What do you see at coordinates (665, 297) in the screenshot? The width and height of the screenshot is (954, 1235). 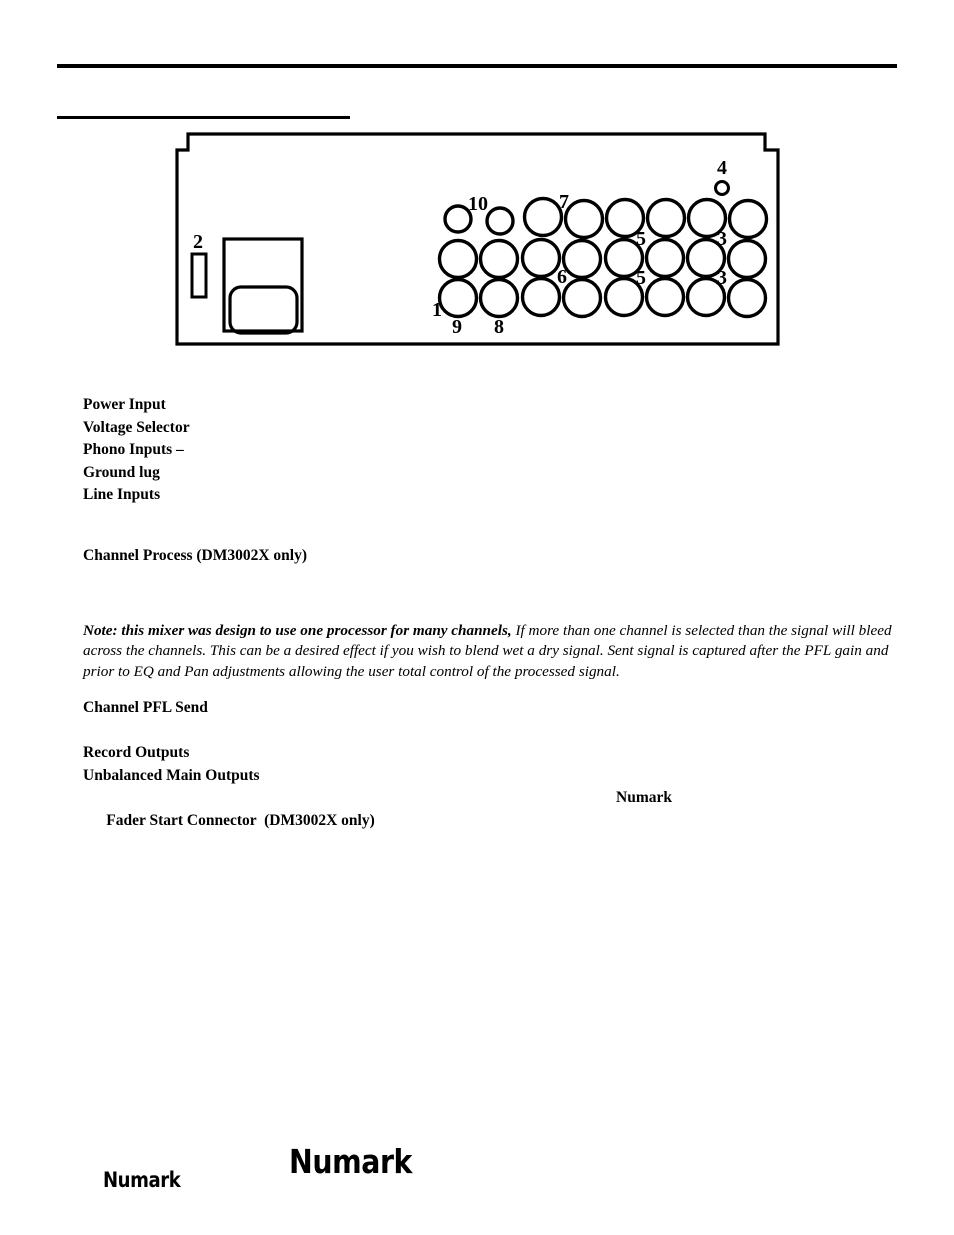 I see `jack-r3-c6` at bounding box center [665, 297].